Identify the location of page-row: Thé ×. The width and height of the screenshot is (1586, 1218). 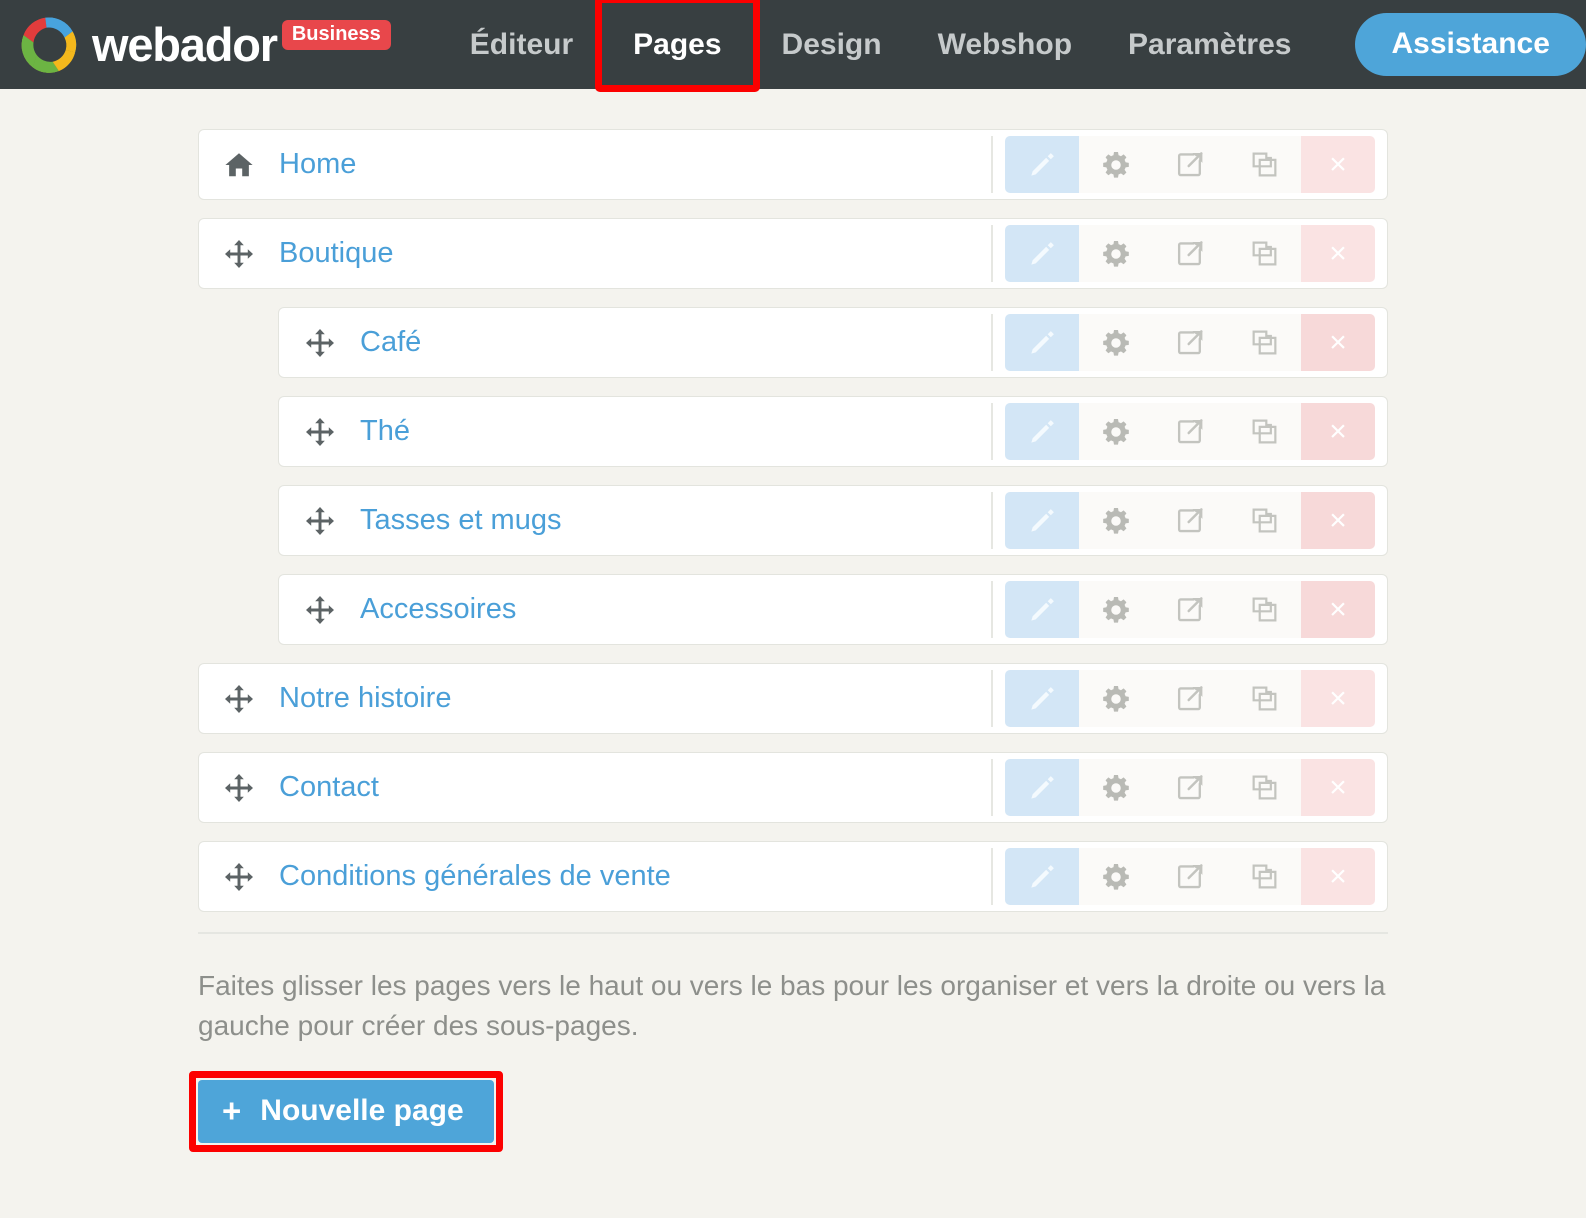
(833, 431).